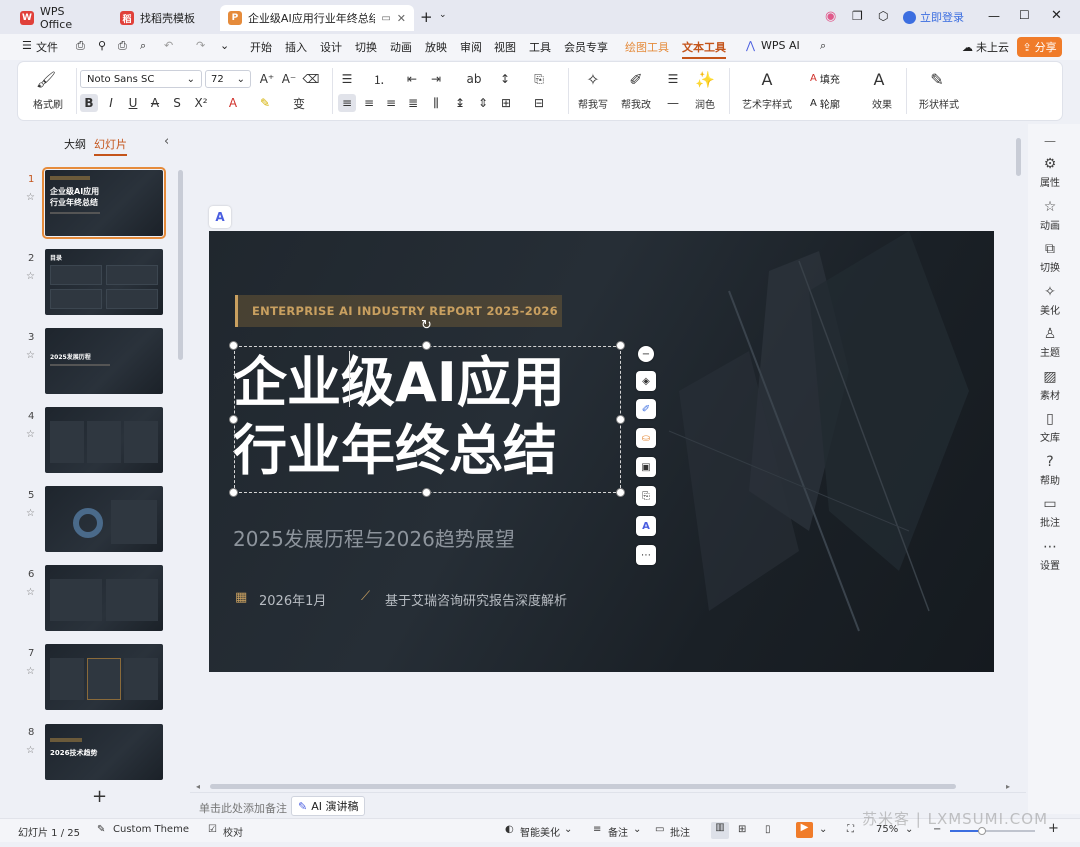  Describe the element at coordinates (122, 46) in the screenshot. I see `print-icon: ⎙` at that location.